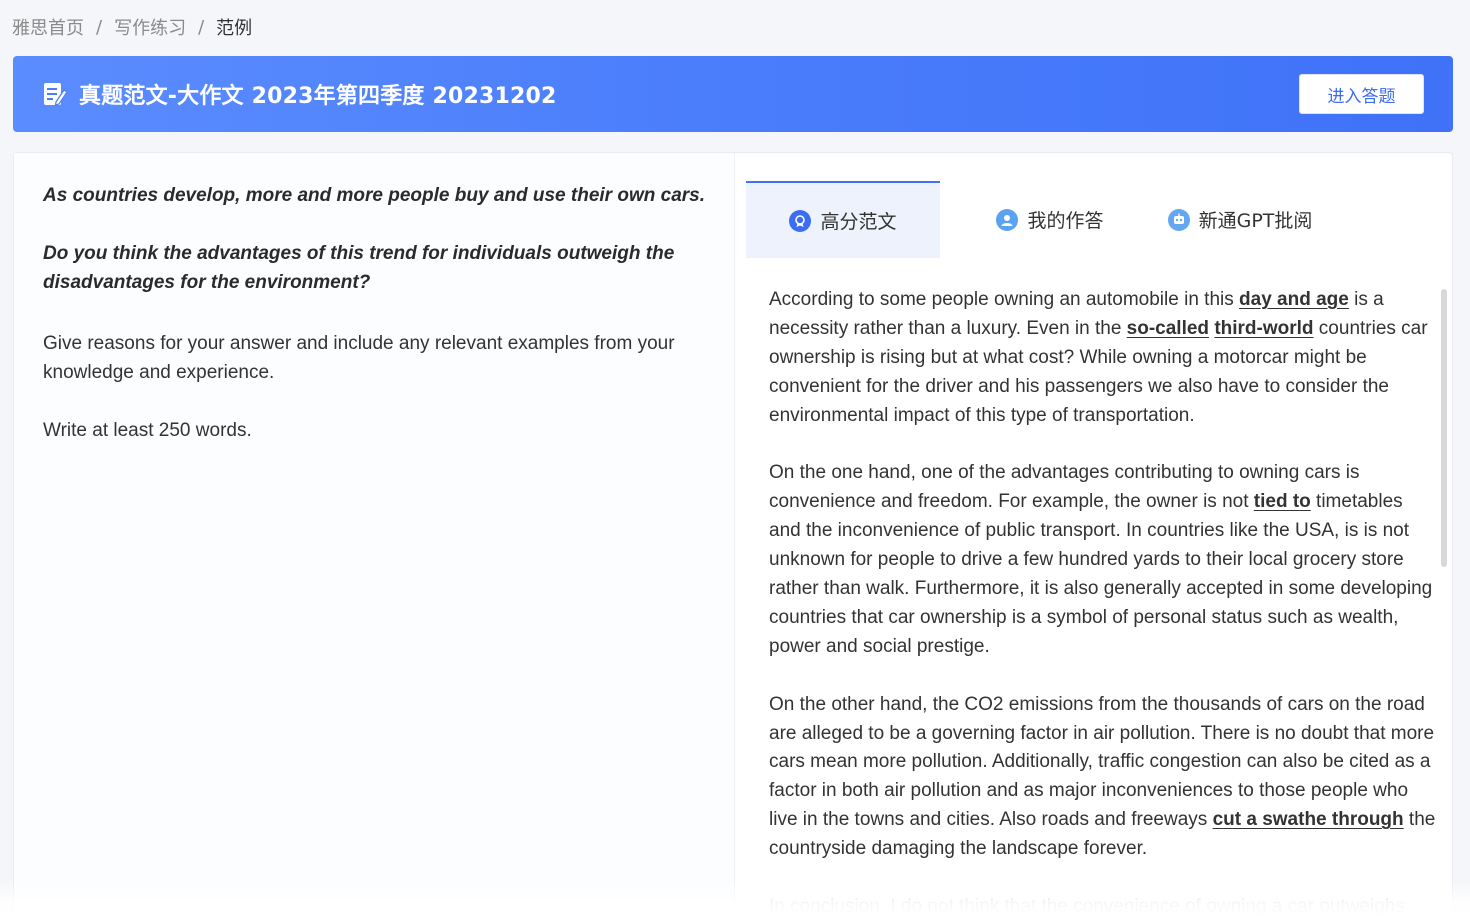  I want to click on answer-tabs: 高分范文 我的作答 新通GPT批阅, so click(1096, 219).